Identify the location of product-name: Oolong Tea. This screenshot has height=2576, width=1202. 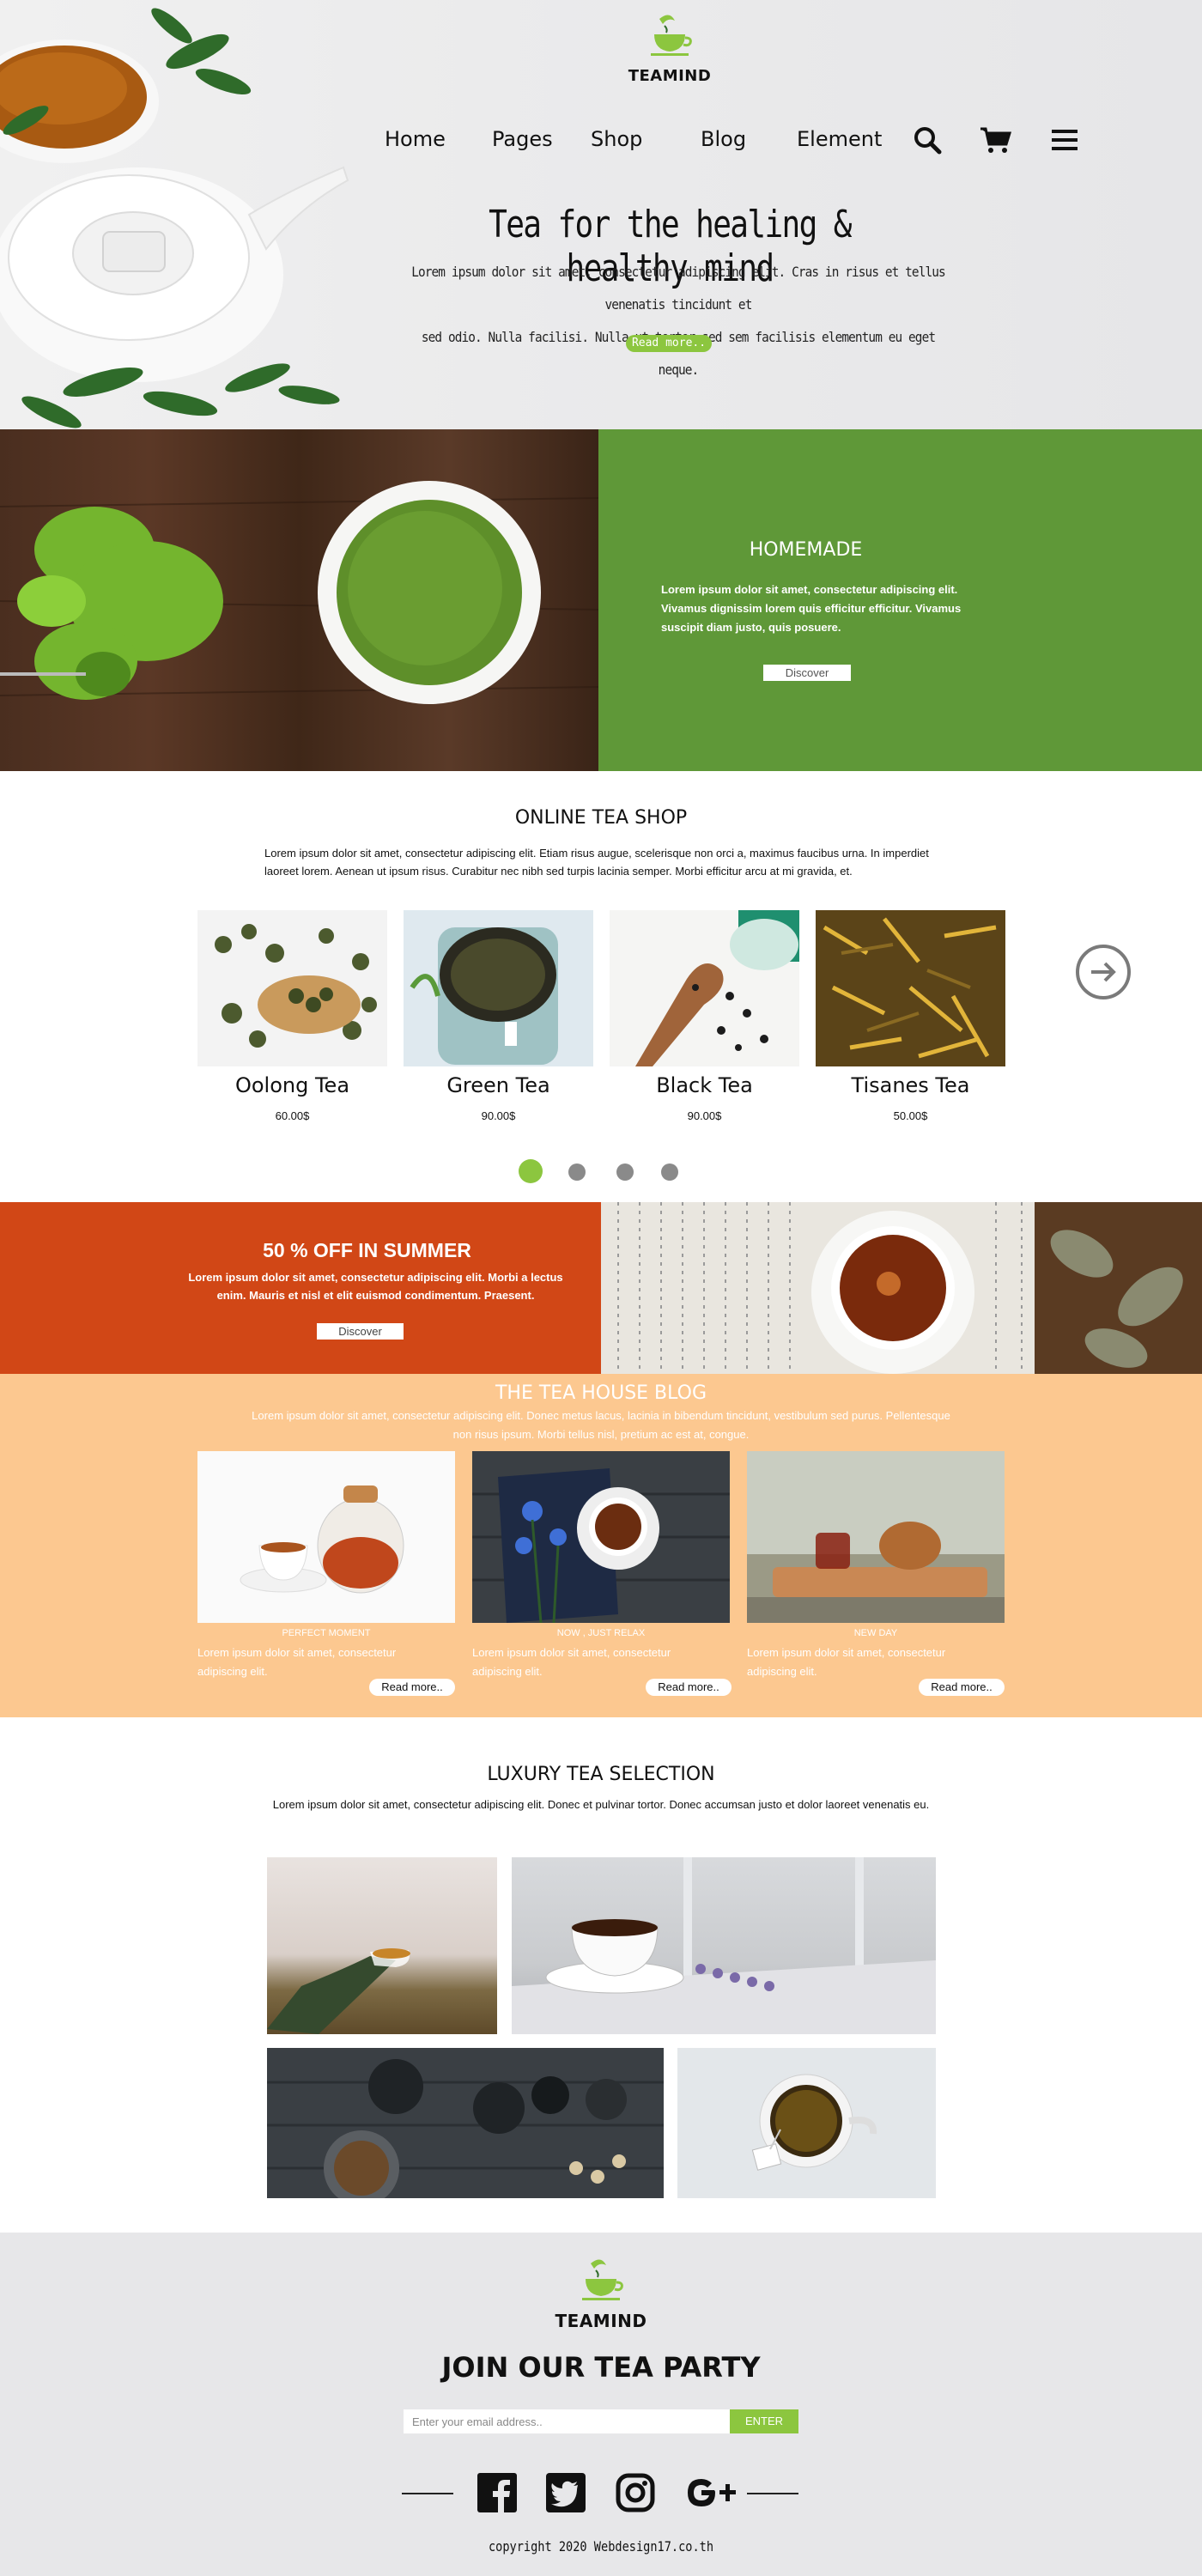
(292, 1085).